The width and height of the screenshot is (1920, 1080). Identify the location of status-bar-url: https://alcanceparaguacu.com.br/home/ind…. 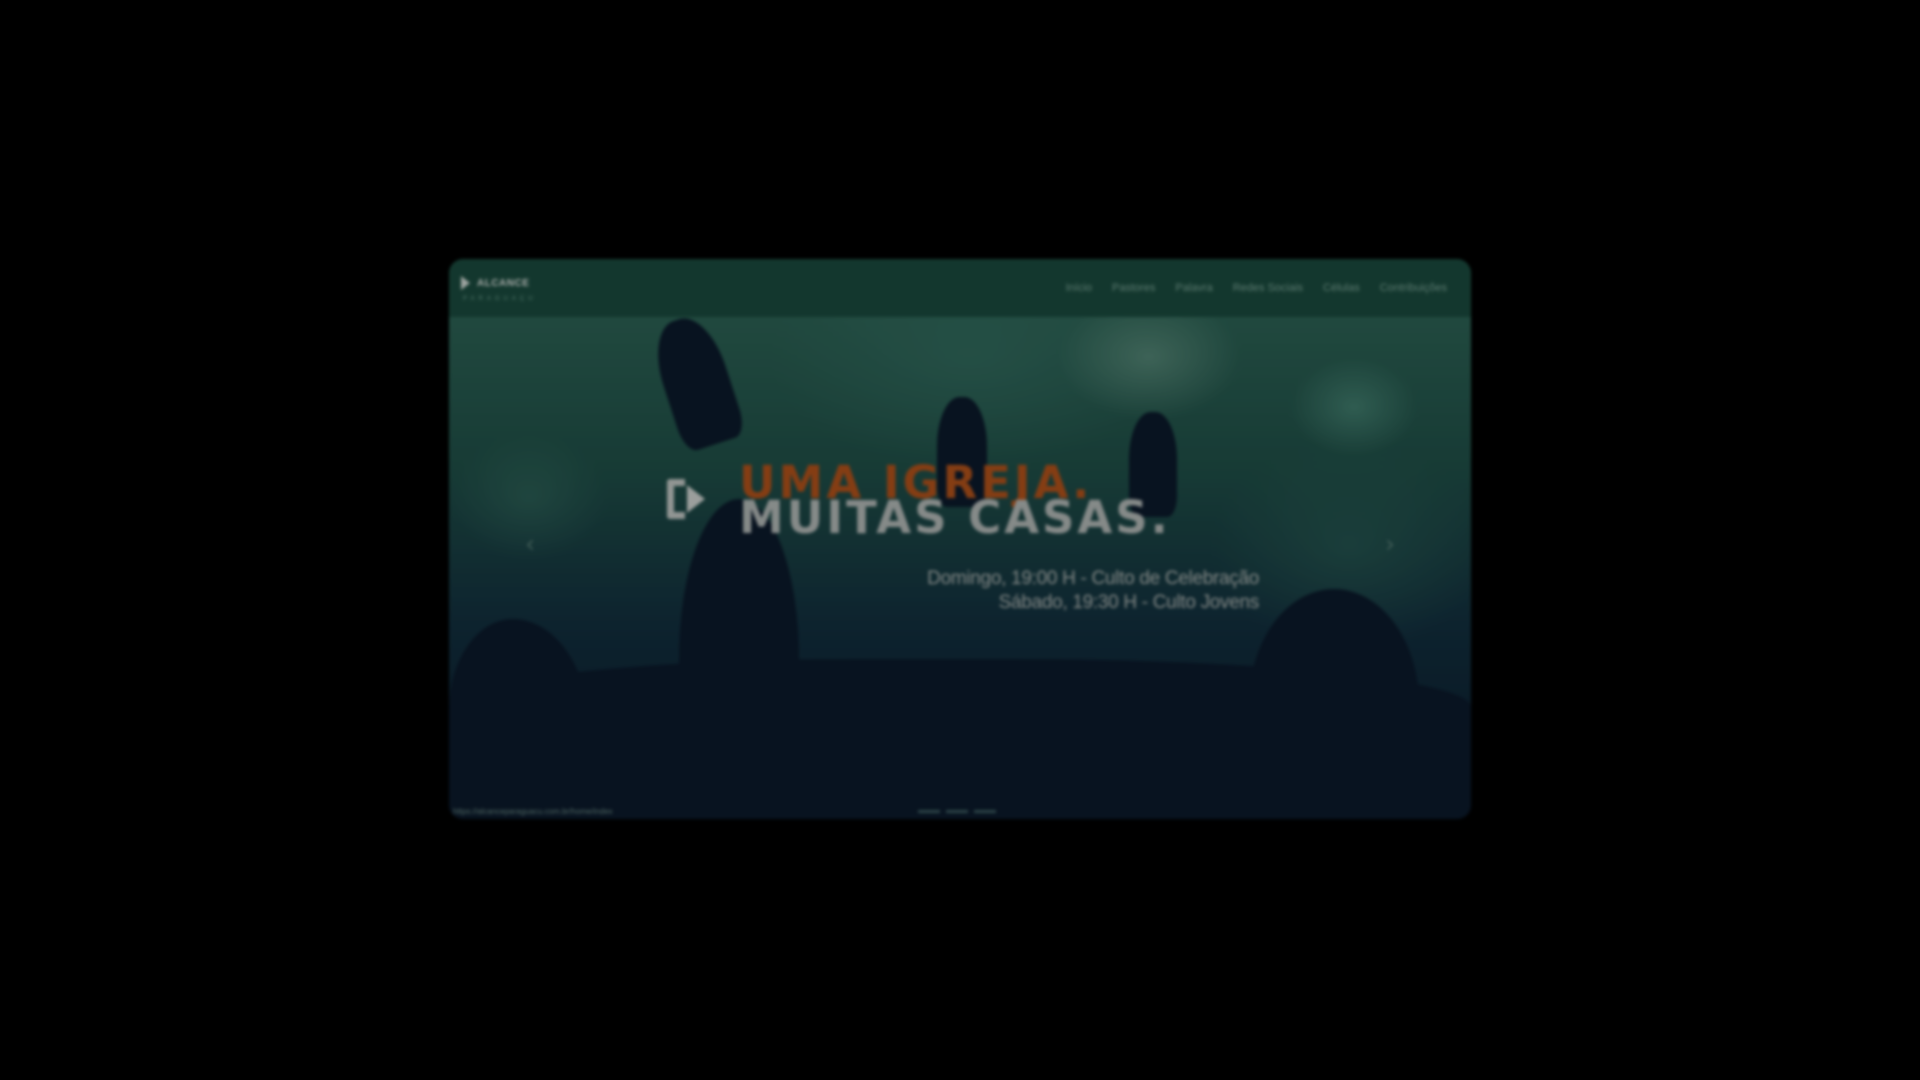
(533, 811).